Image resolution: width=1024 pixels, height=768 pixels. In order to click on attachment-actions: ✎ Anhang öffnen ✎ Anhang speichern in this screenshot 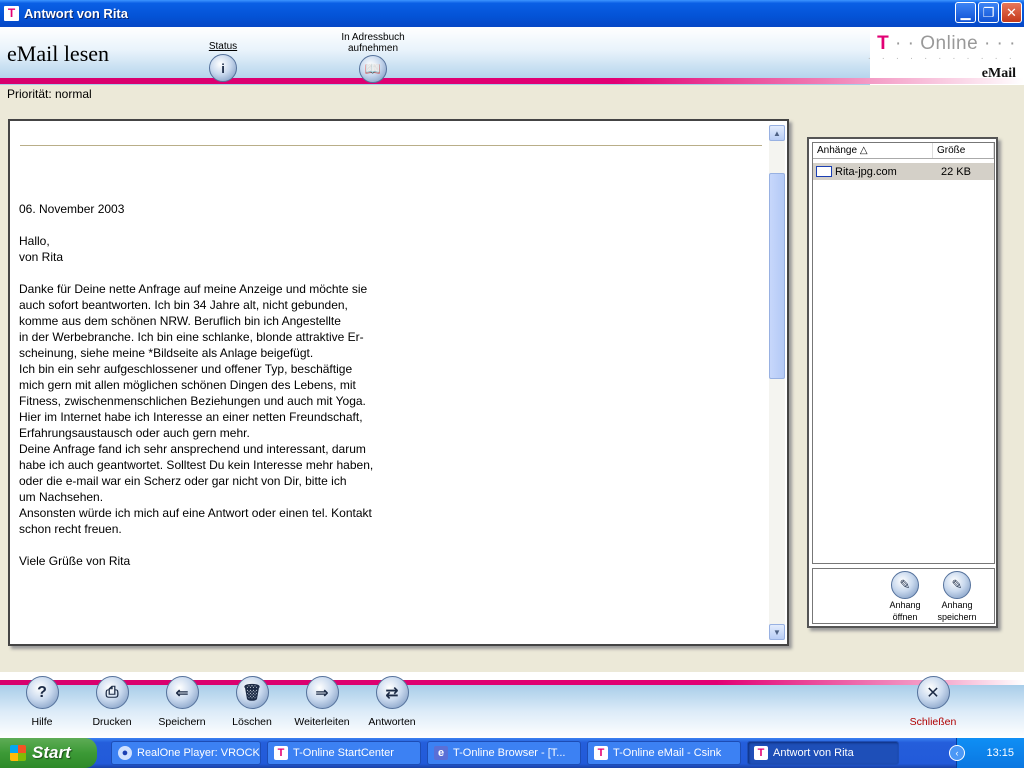, I will do `click(903, 596)`.